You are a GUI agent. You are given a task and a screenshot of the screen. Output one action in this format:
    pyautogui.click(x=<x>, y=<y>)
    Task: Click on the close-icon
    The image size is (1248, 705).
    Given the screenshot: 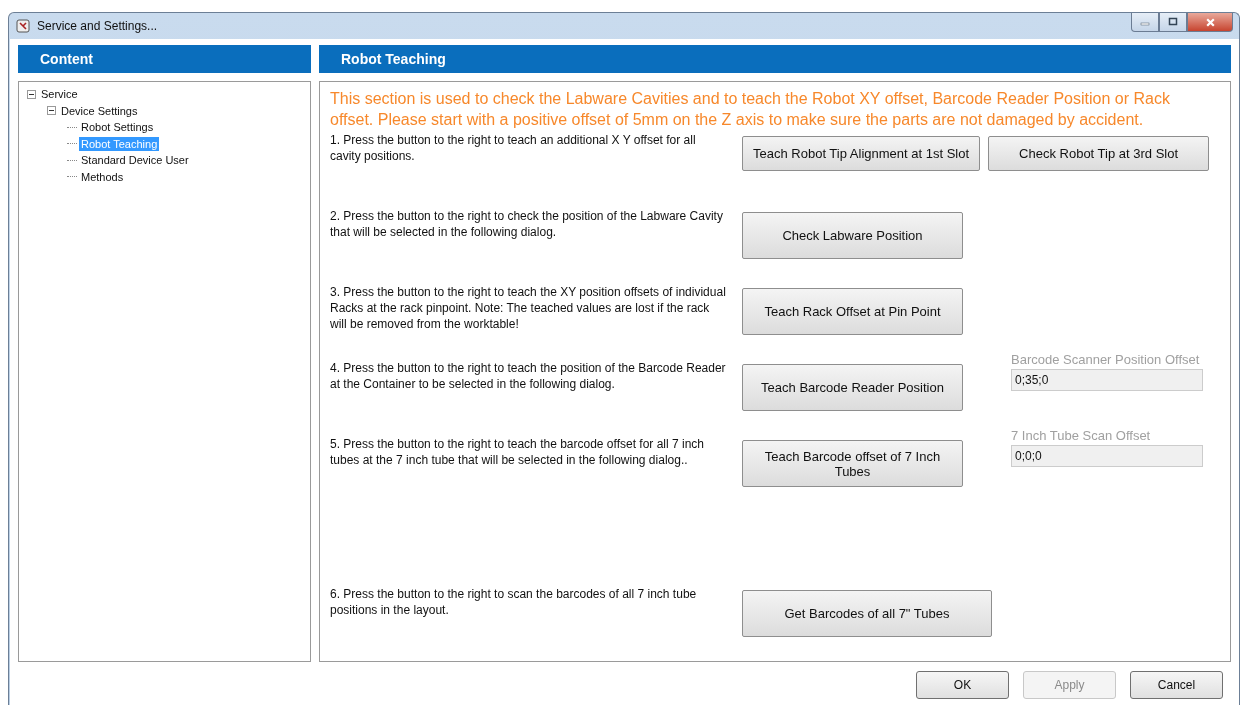 What is the action you would take?
    pyautogui.click(x=1210, y=22)
    